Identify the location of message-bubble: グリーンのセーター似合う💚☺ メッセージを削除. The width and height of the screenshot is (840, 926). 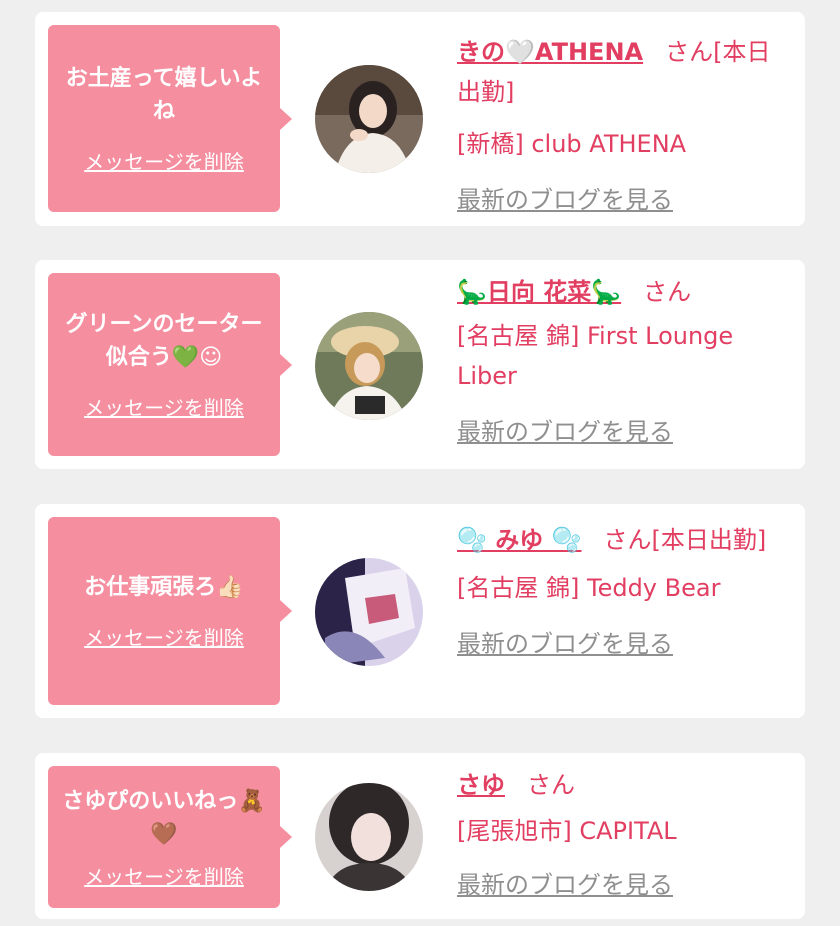
(170, 364).